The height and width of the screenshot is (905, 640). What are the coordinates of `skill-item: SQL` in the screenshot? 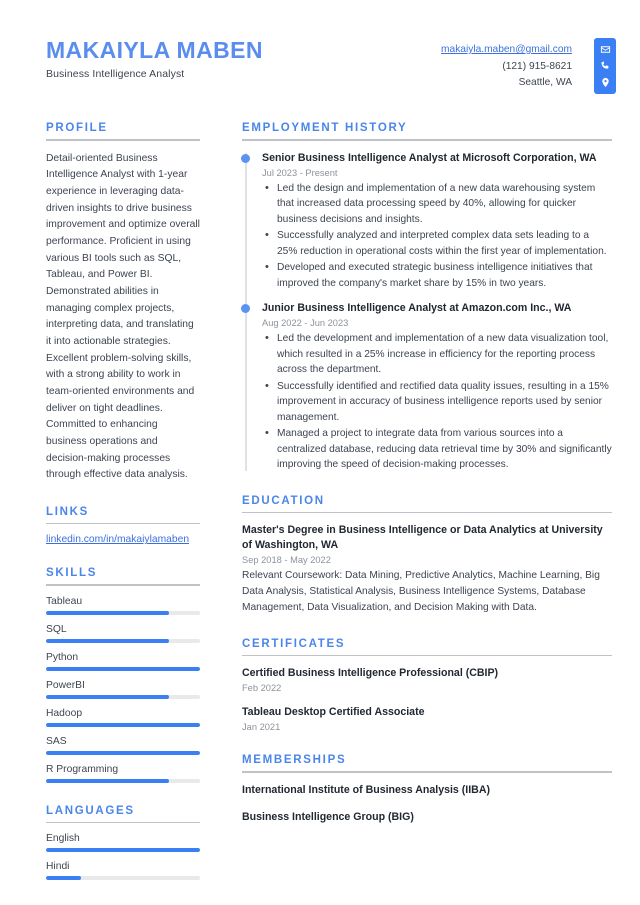 It's located at (123, 633).